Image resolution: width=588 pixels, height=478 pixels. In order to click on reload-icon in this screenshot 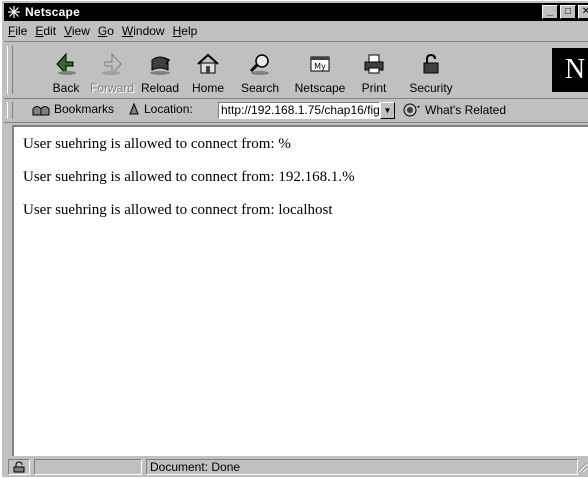, I will do `click(160, 64)`.